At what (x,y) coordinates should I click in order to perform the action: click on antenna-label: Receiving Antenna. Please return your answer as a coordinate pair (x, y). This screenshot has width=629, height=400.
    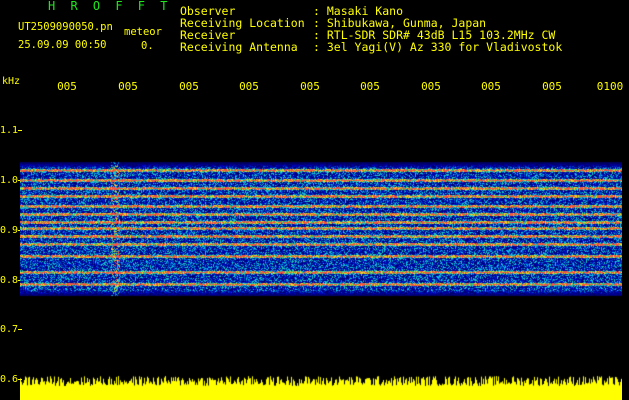
    Looking at the image, I should click on (239, 47).